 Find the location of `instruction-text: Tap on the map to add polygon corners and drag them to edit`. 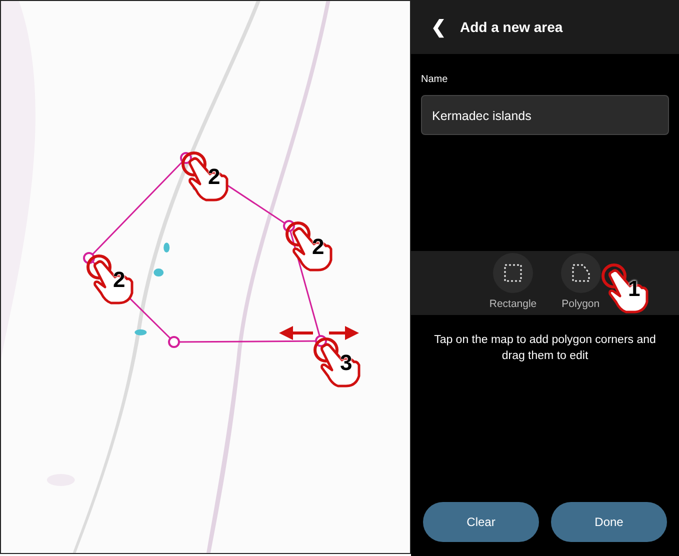

instruction-text: Tap on the map to add polygon corners and drag them to edit is located at coordinates (545, 348).